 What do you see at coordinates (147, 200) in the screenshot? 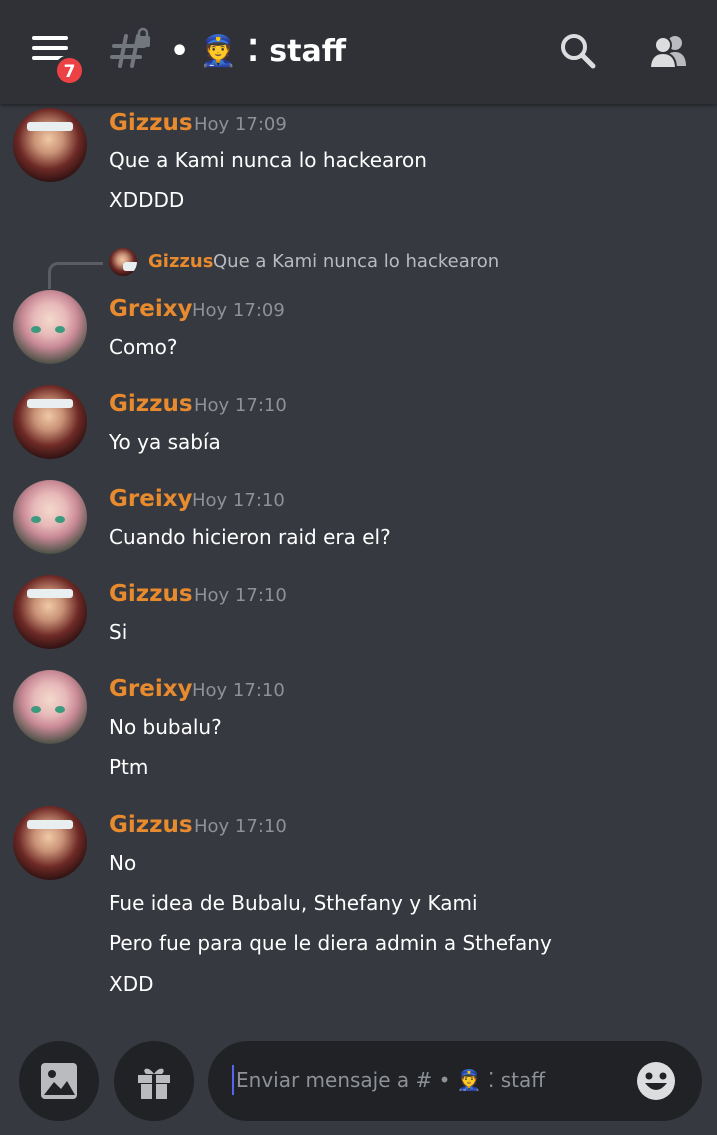
I see `message-text: XDDDD` at bounding box center [147, 200].